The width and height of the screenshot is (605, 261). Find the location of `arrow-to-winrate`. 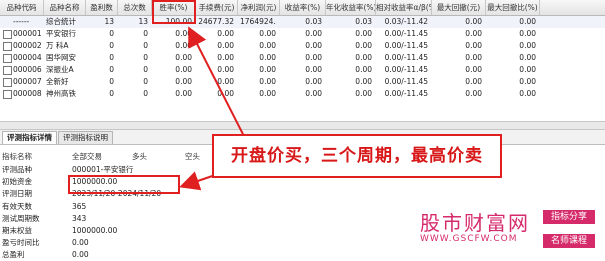

arrow-to-winrate is located at coordinates (219, 87).